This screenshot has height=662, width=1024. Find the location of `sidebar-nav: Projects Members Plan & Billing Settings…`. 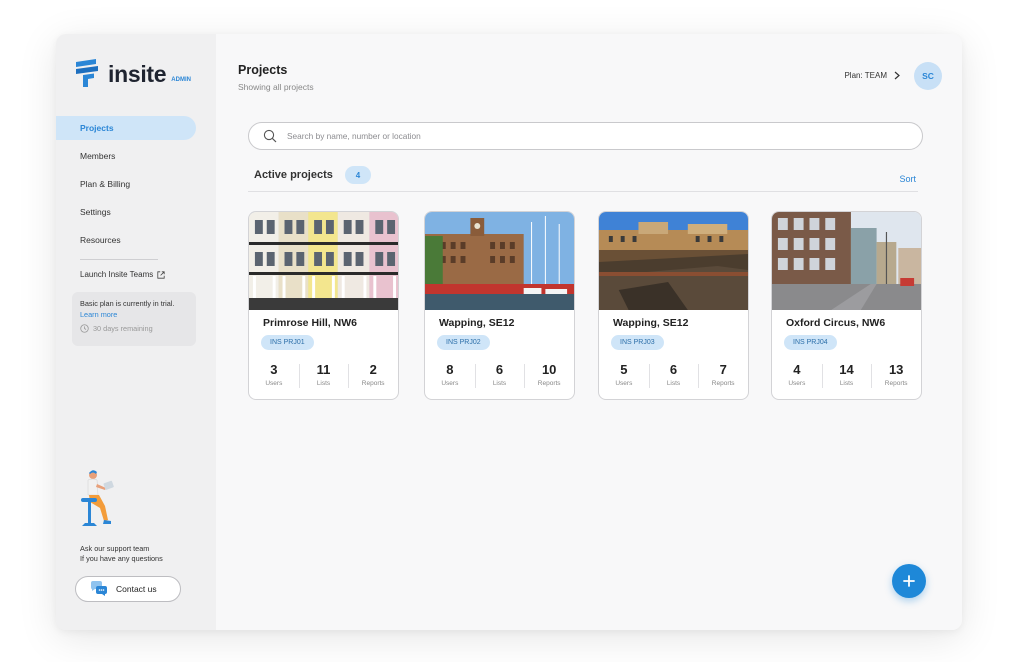

sidebar-nav: Projects Members Plan & Billing Settings… is located at coordinates (136, 186).